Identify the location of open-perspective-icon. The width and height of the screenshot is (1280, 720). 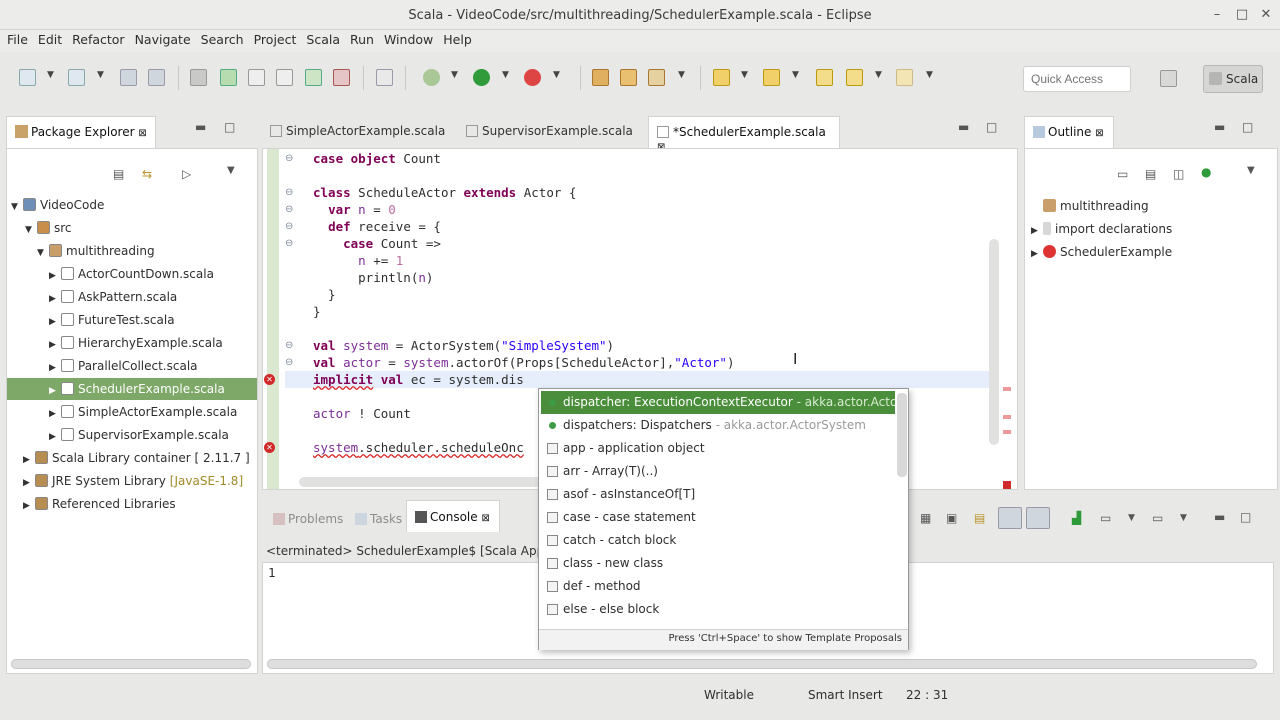
(1168, 78).